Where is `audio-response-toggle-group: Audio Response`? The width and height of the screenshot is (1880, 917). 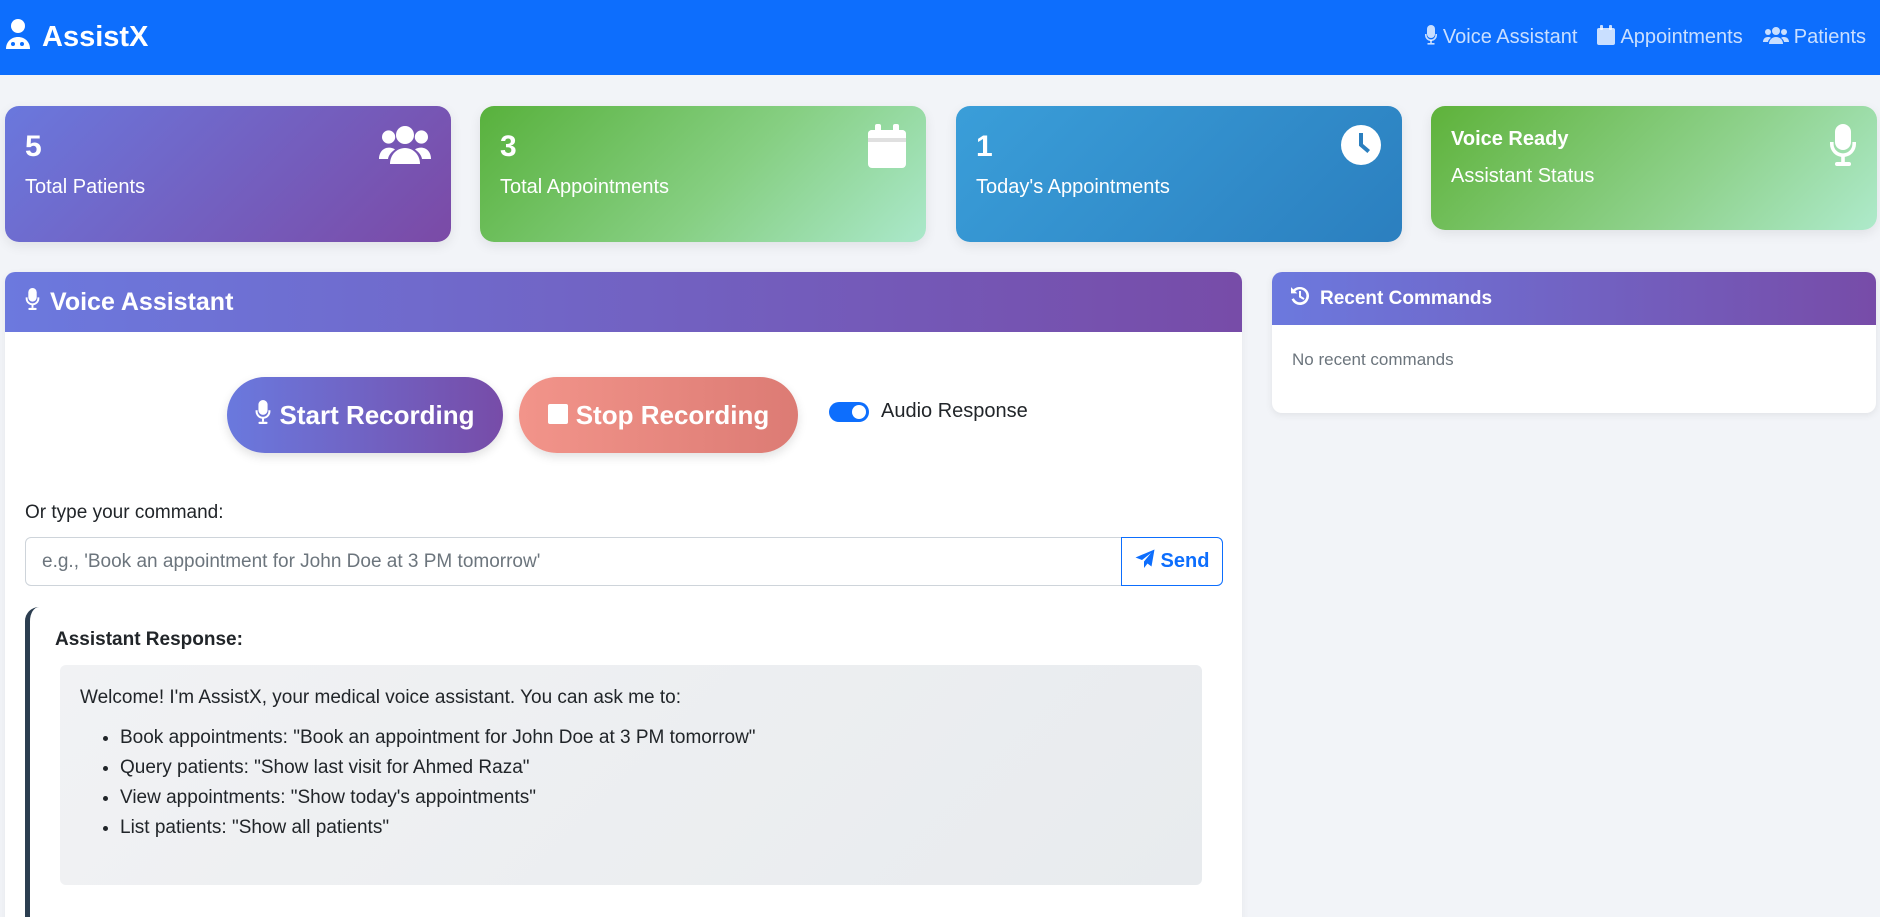
audio-response-toggle-group: Audio Response is located at coordinates (928, 411).